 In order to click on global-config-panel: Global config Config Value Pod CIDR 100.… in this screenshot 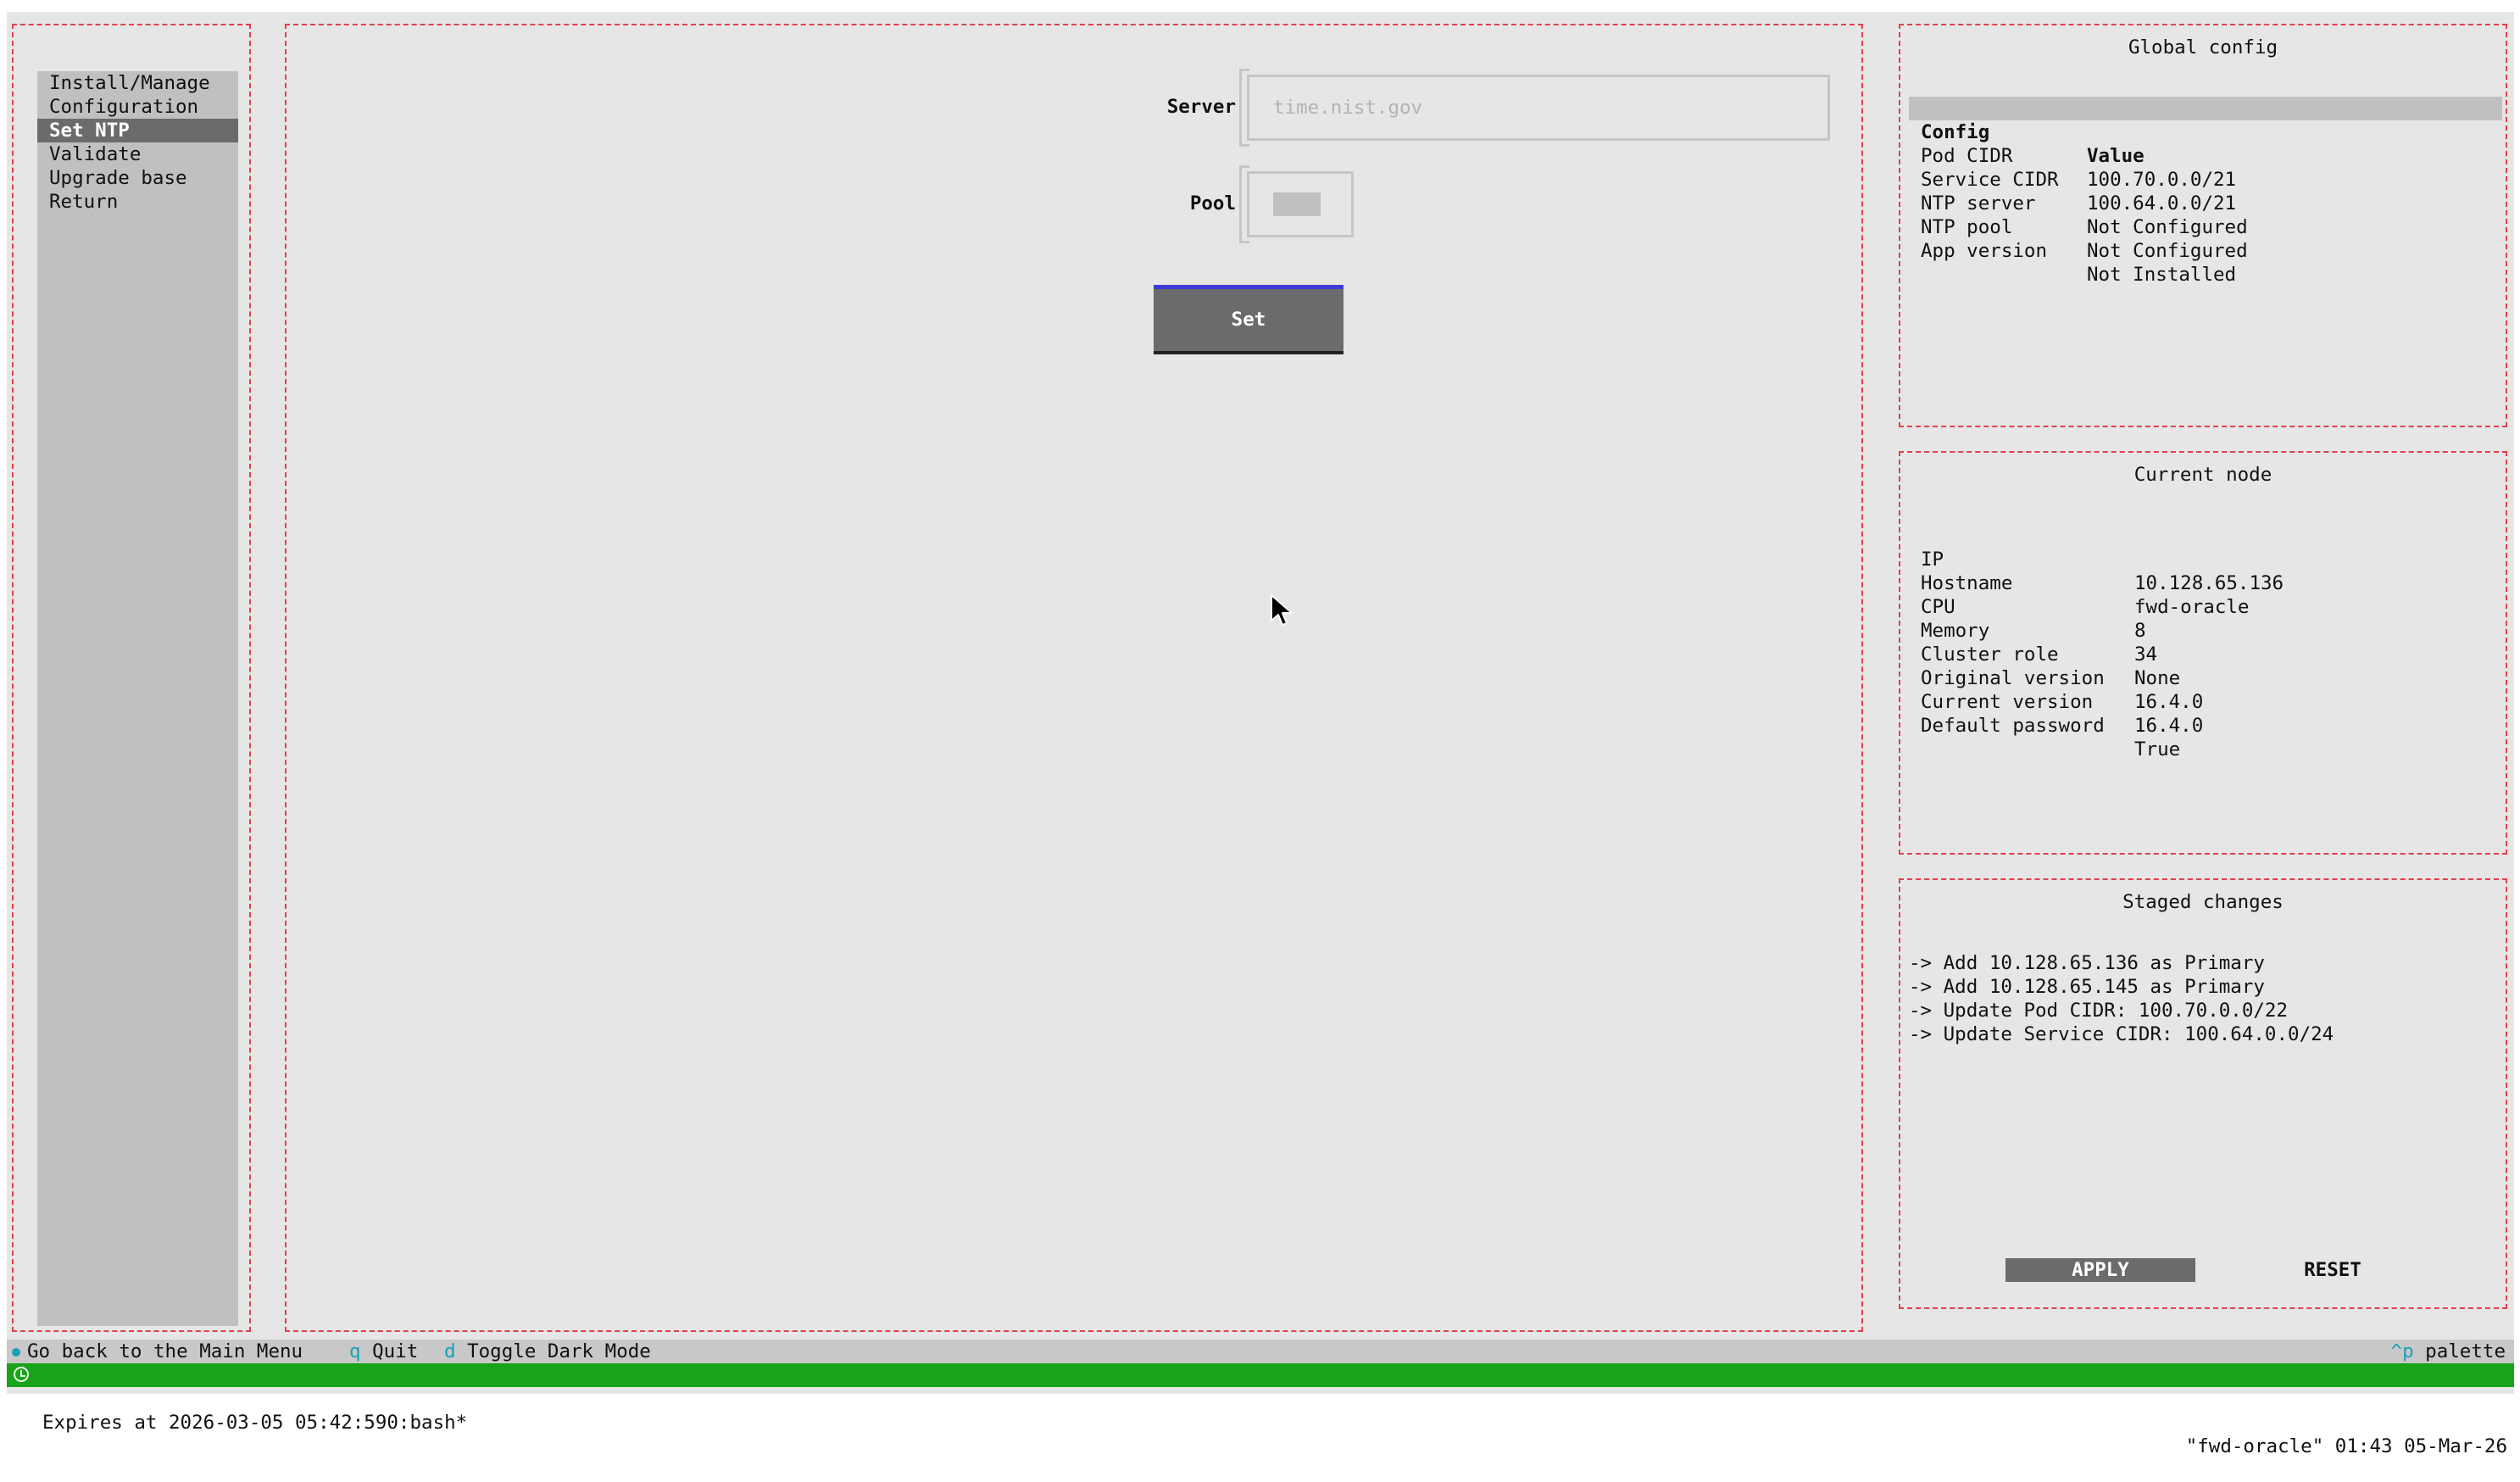, I will do `click(2203, 226)`.